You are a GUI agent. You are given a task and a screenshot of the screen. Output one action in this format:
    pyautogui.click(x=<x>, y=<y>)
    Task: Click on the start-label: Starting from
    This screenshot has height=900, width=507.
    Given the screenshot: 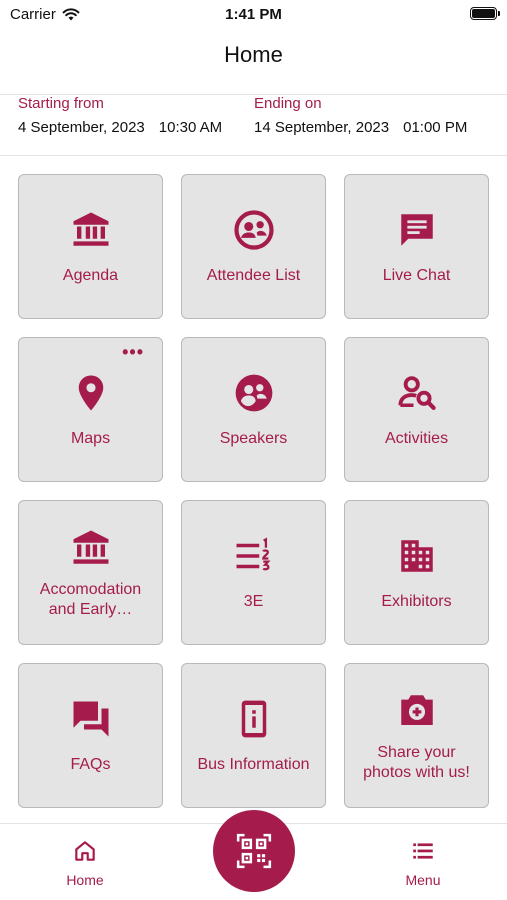 What is the action you would take?
    pyautogui.click(x=61, y=103)
    